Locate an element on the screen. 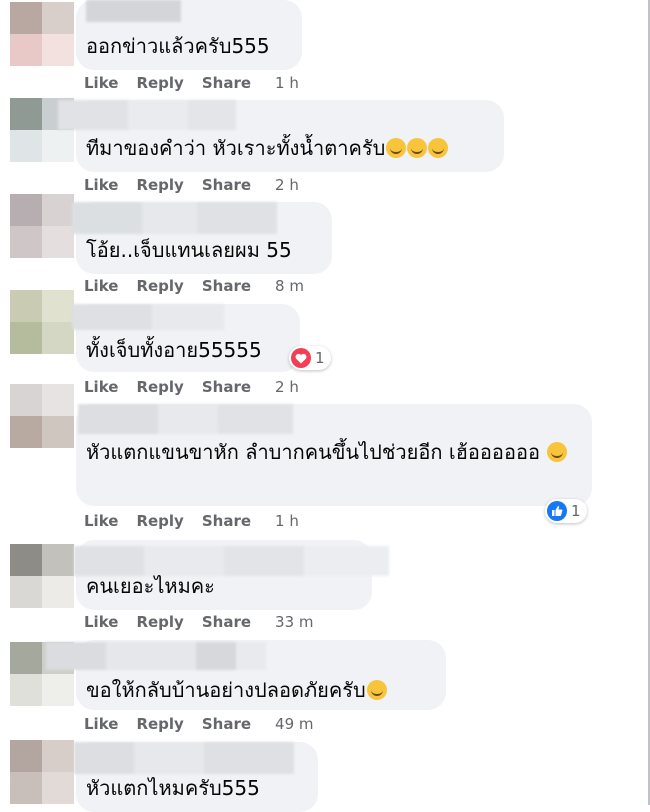 The height and width of the screenshot is (812, 650). comment-bubble: คนเยอะไหมคะ is located at coordinates (231, 575).